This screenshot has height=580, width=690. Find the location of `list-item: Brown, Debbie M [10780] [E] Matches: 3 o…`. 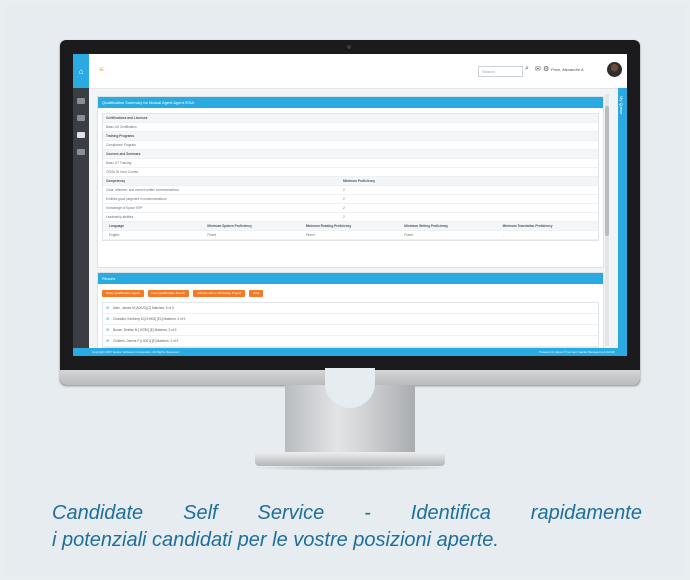

list-item: Brown, Debbie M [10780] [E] Matches: 3 o… is located at coordinates (350, 330).